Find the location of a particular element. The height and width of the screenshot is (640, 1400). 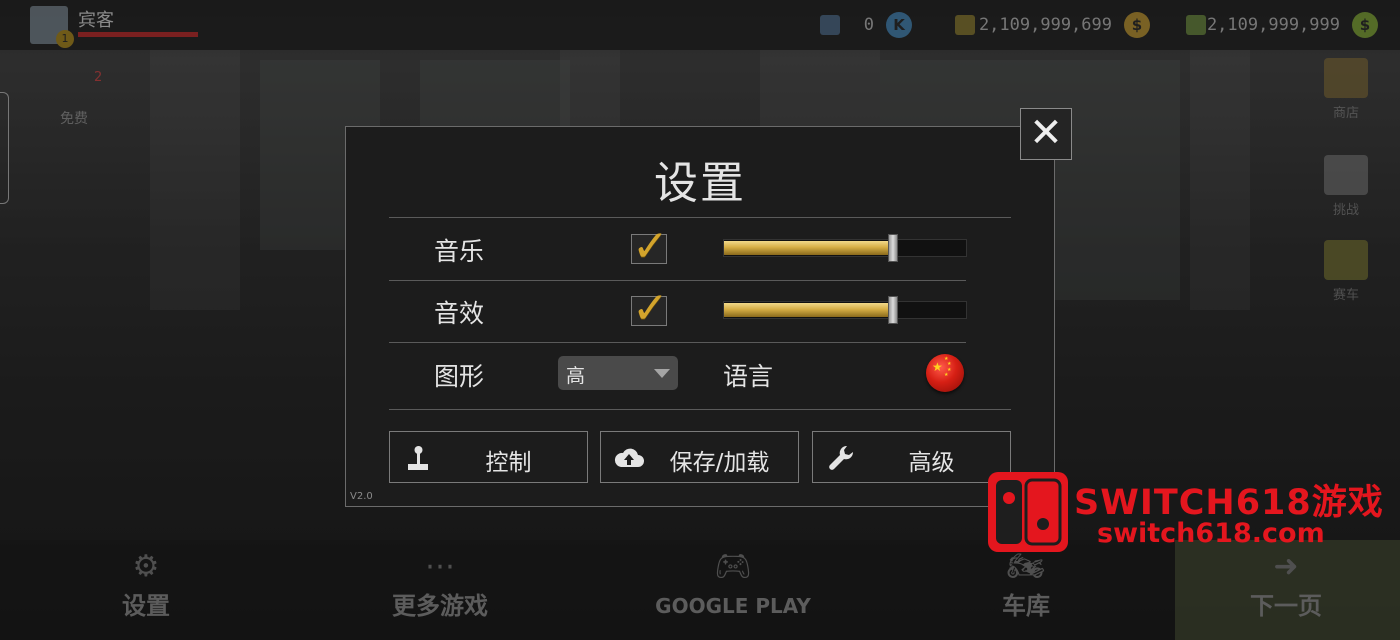

race-icon is located at coordinates (1346, 260).